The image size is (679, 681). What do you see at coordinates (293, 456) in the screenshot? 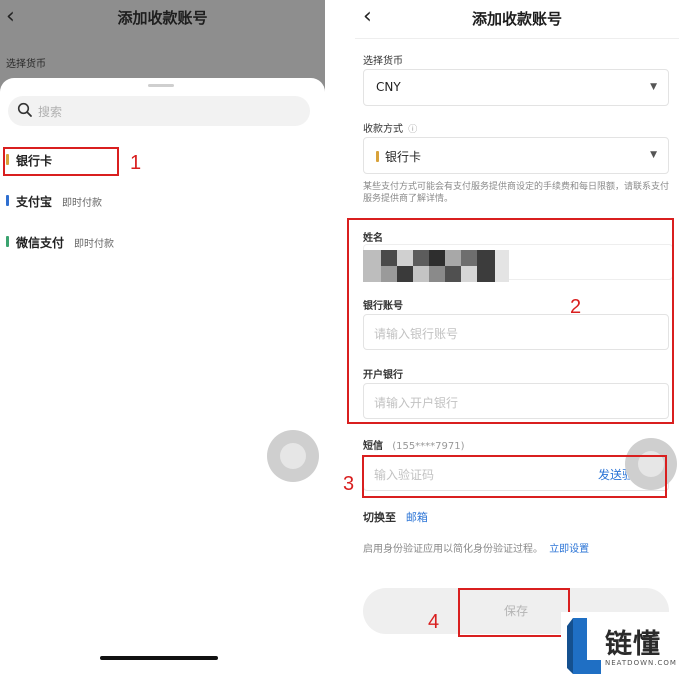
I see `assistive-touch-button` at bounding box center [293, 456].